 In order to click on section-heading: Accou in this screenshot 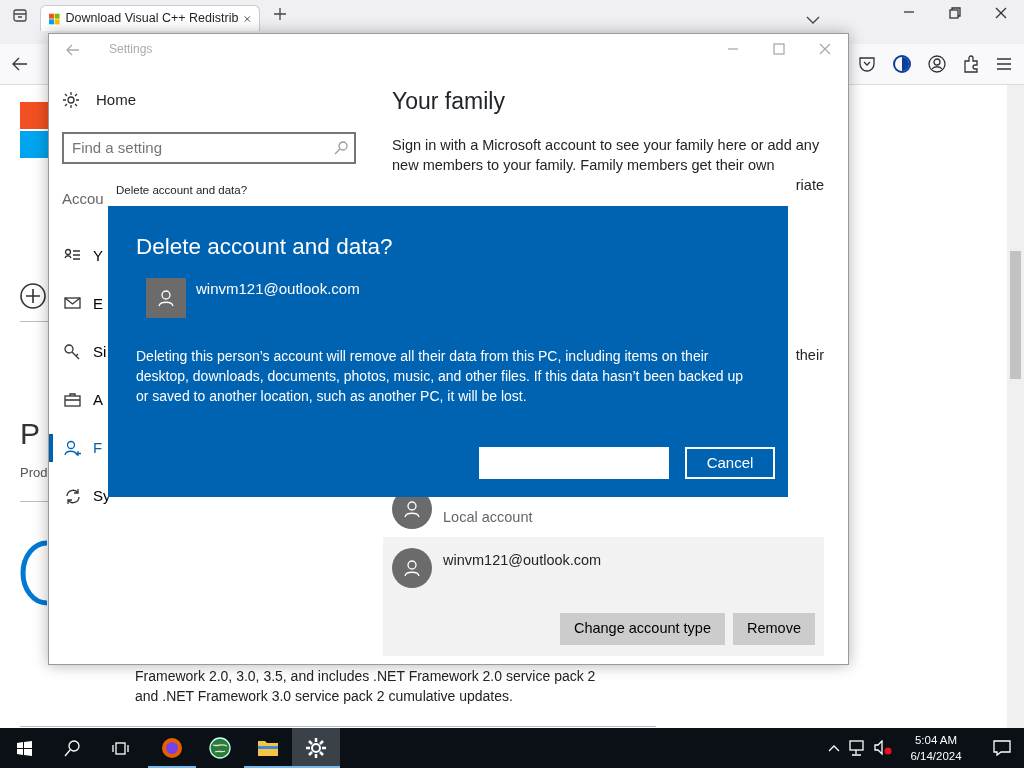, I will do `click(83, 198)`.